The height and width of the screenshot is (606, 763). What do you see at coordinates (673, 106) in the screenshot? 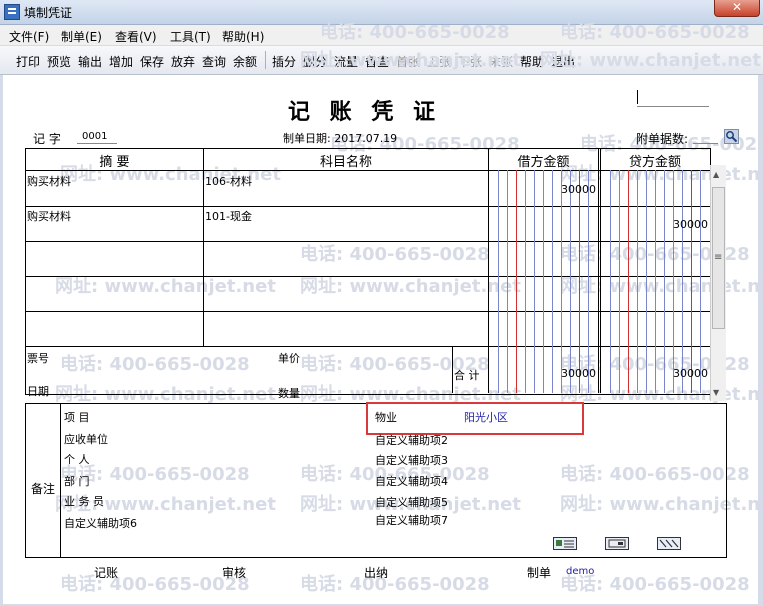
I see `voucher-top-right-field` at bounding box center [673, 106].